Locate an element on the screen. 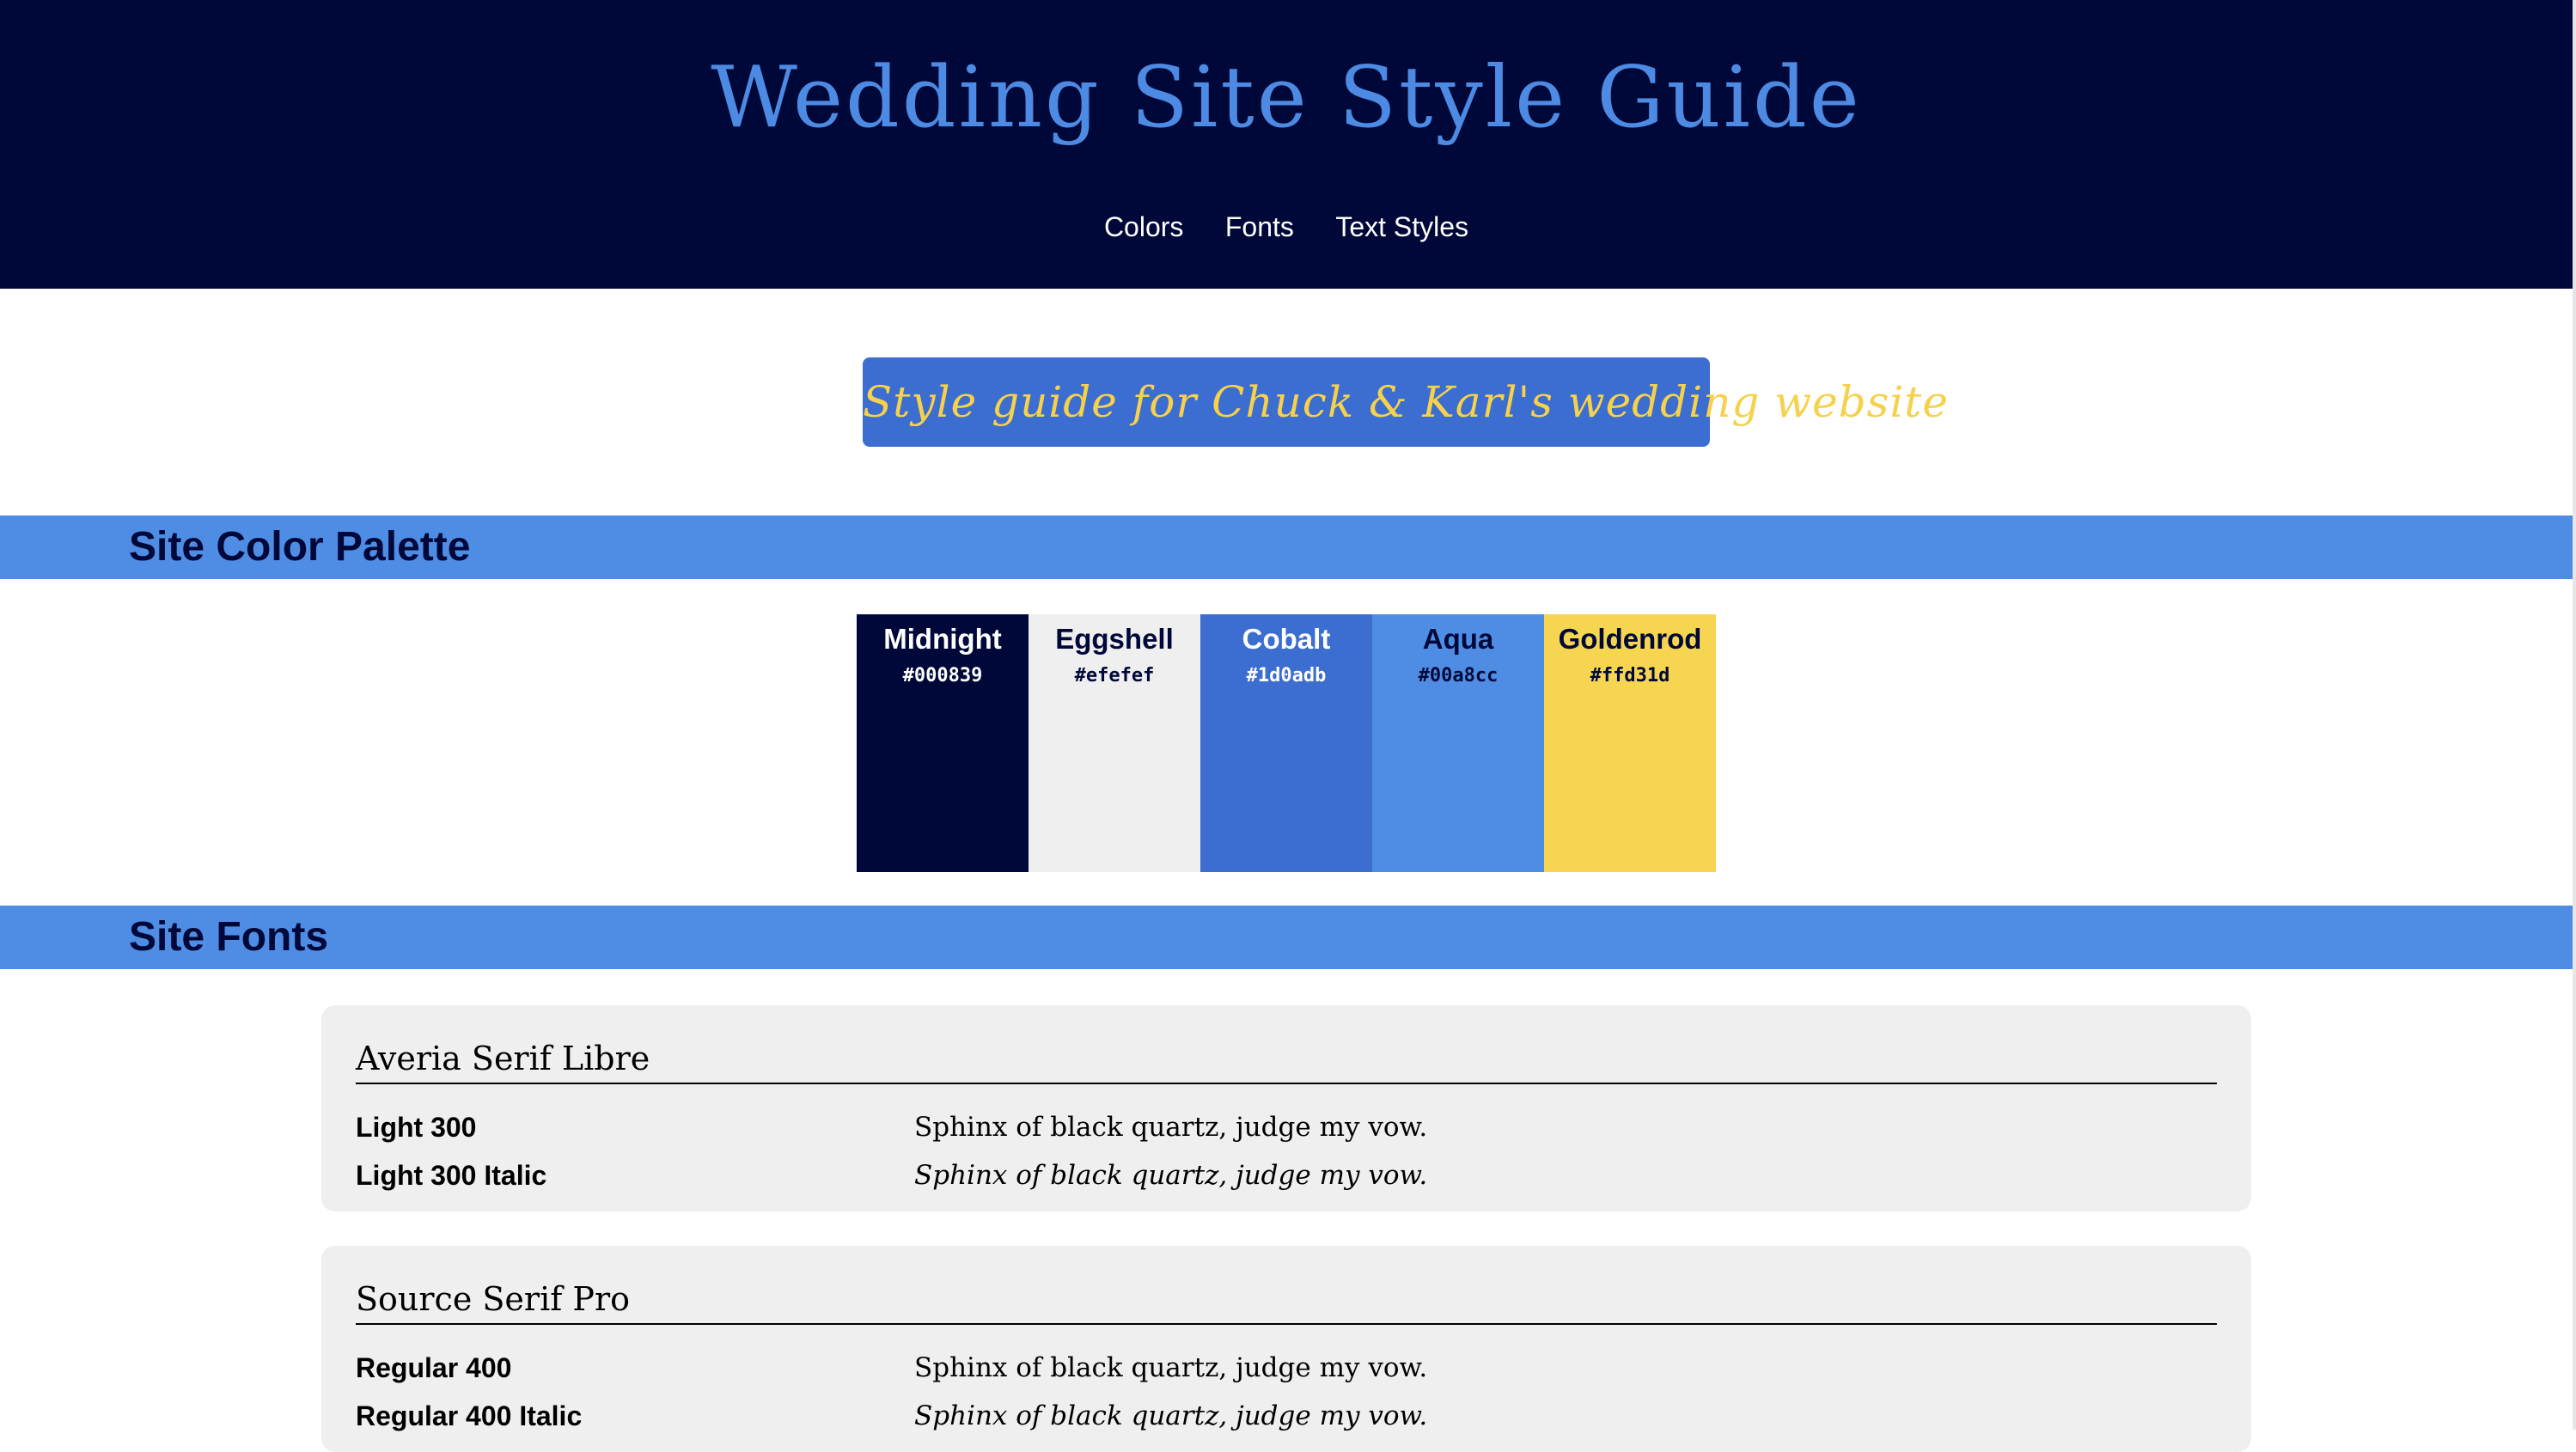  section-header-palette: Site Color Palette is located at coordinates (1286, 547).